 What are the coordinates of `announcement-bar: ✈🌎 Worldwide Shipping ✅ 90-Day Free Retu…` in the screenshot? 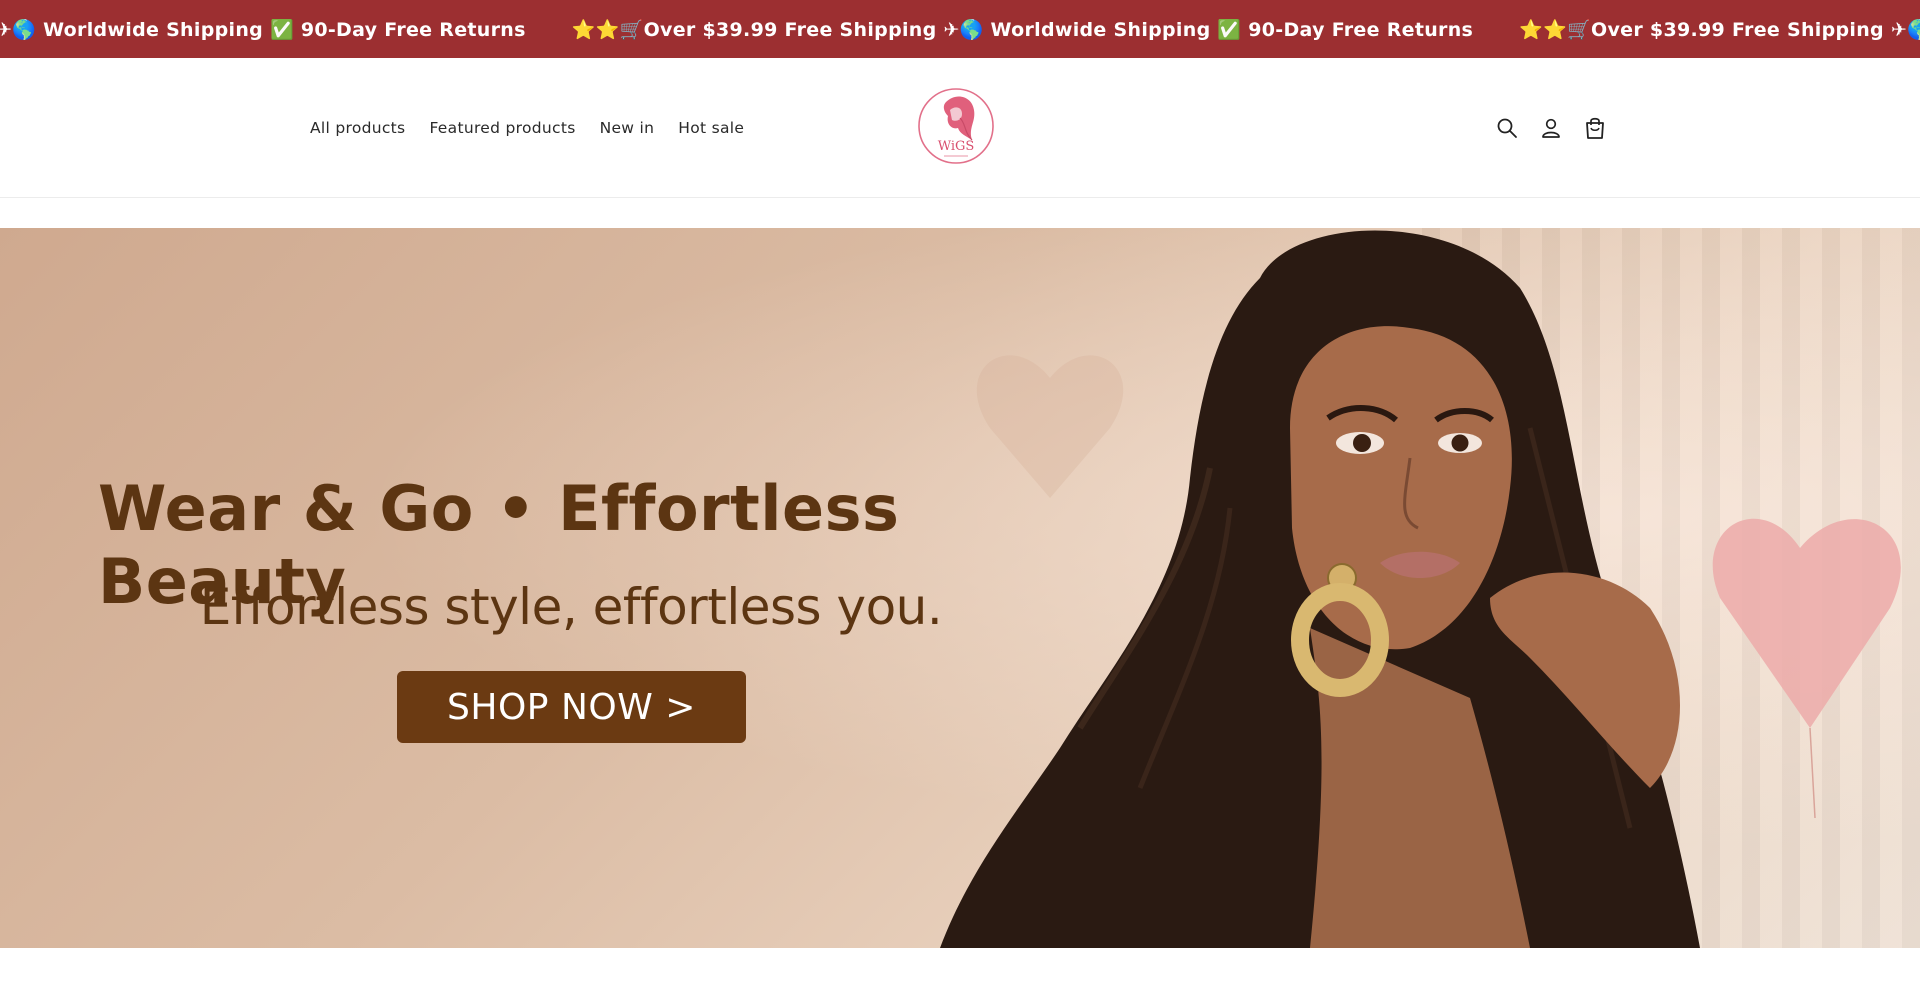 It's located at (960, 29).